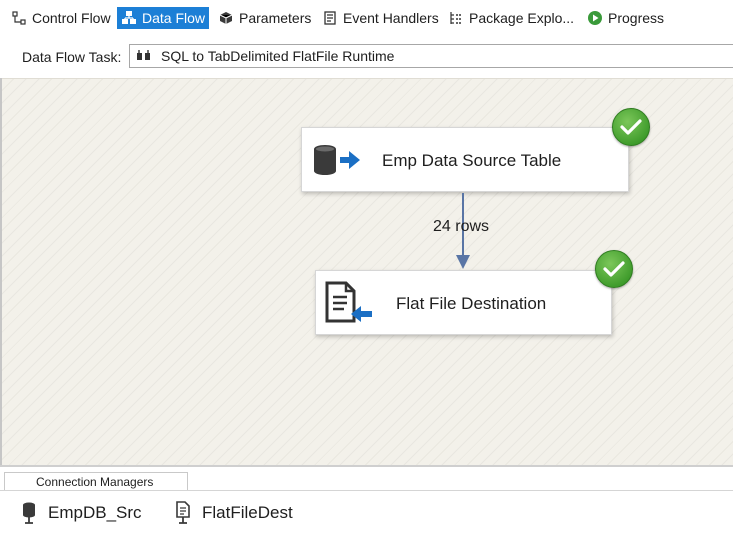  Describe the element at coordinates (391, 18) in the screenshot. I see `tab-label: Event Handlers` at that location.